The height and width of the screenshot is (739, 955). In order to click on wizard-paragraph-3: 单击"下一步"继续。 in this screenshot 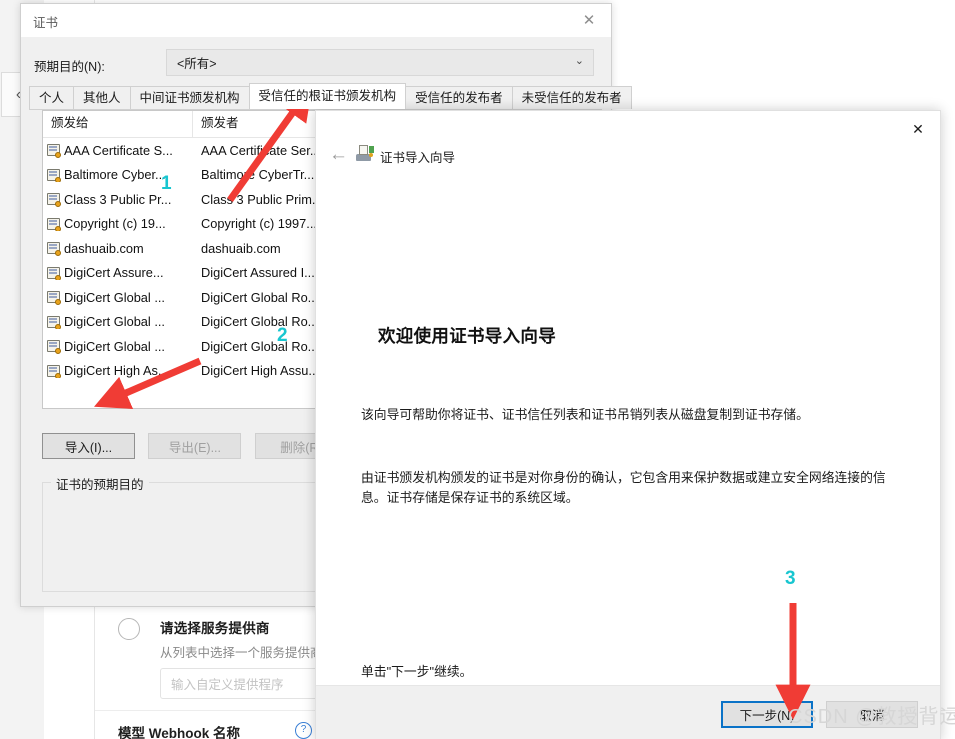, I will do `click(417, 671)`.